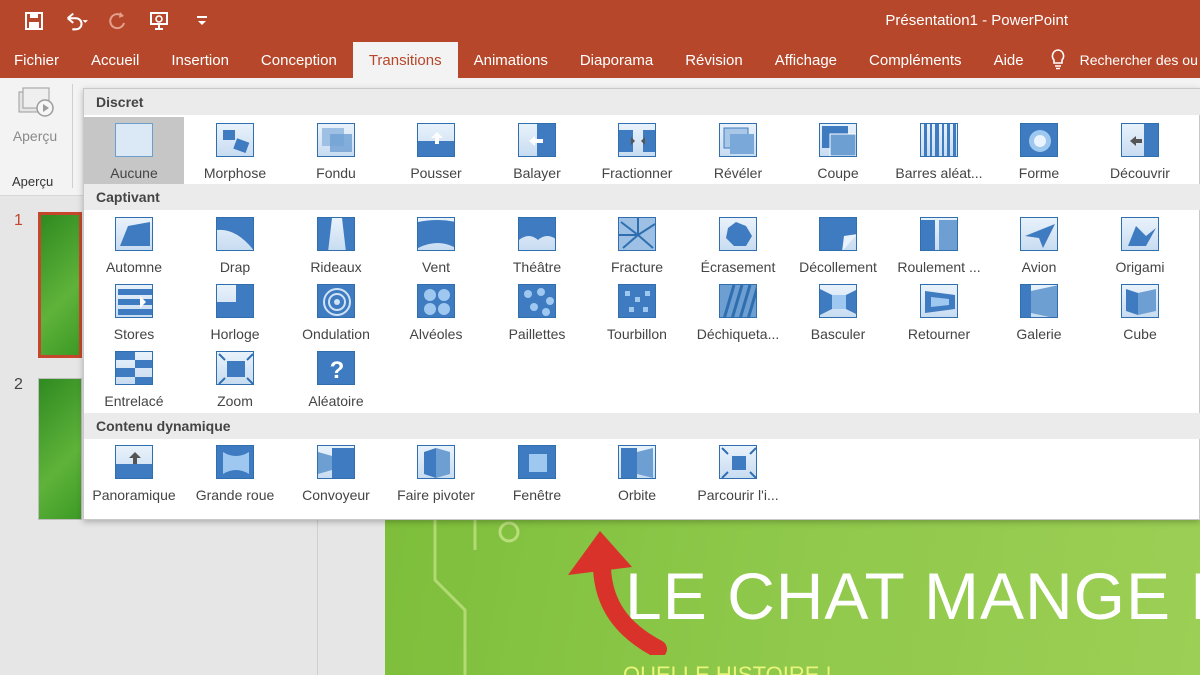 This screenshot has width=1200, height=675. Describe the element at coordinates (1140, 267) in the screenshot. I see `transition-label: Origami` at that location.